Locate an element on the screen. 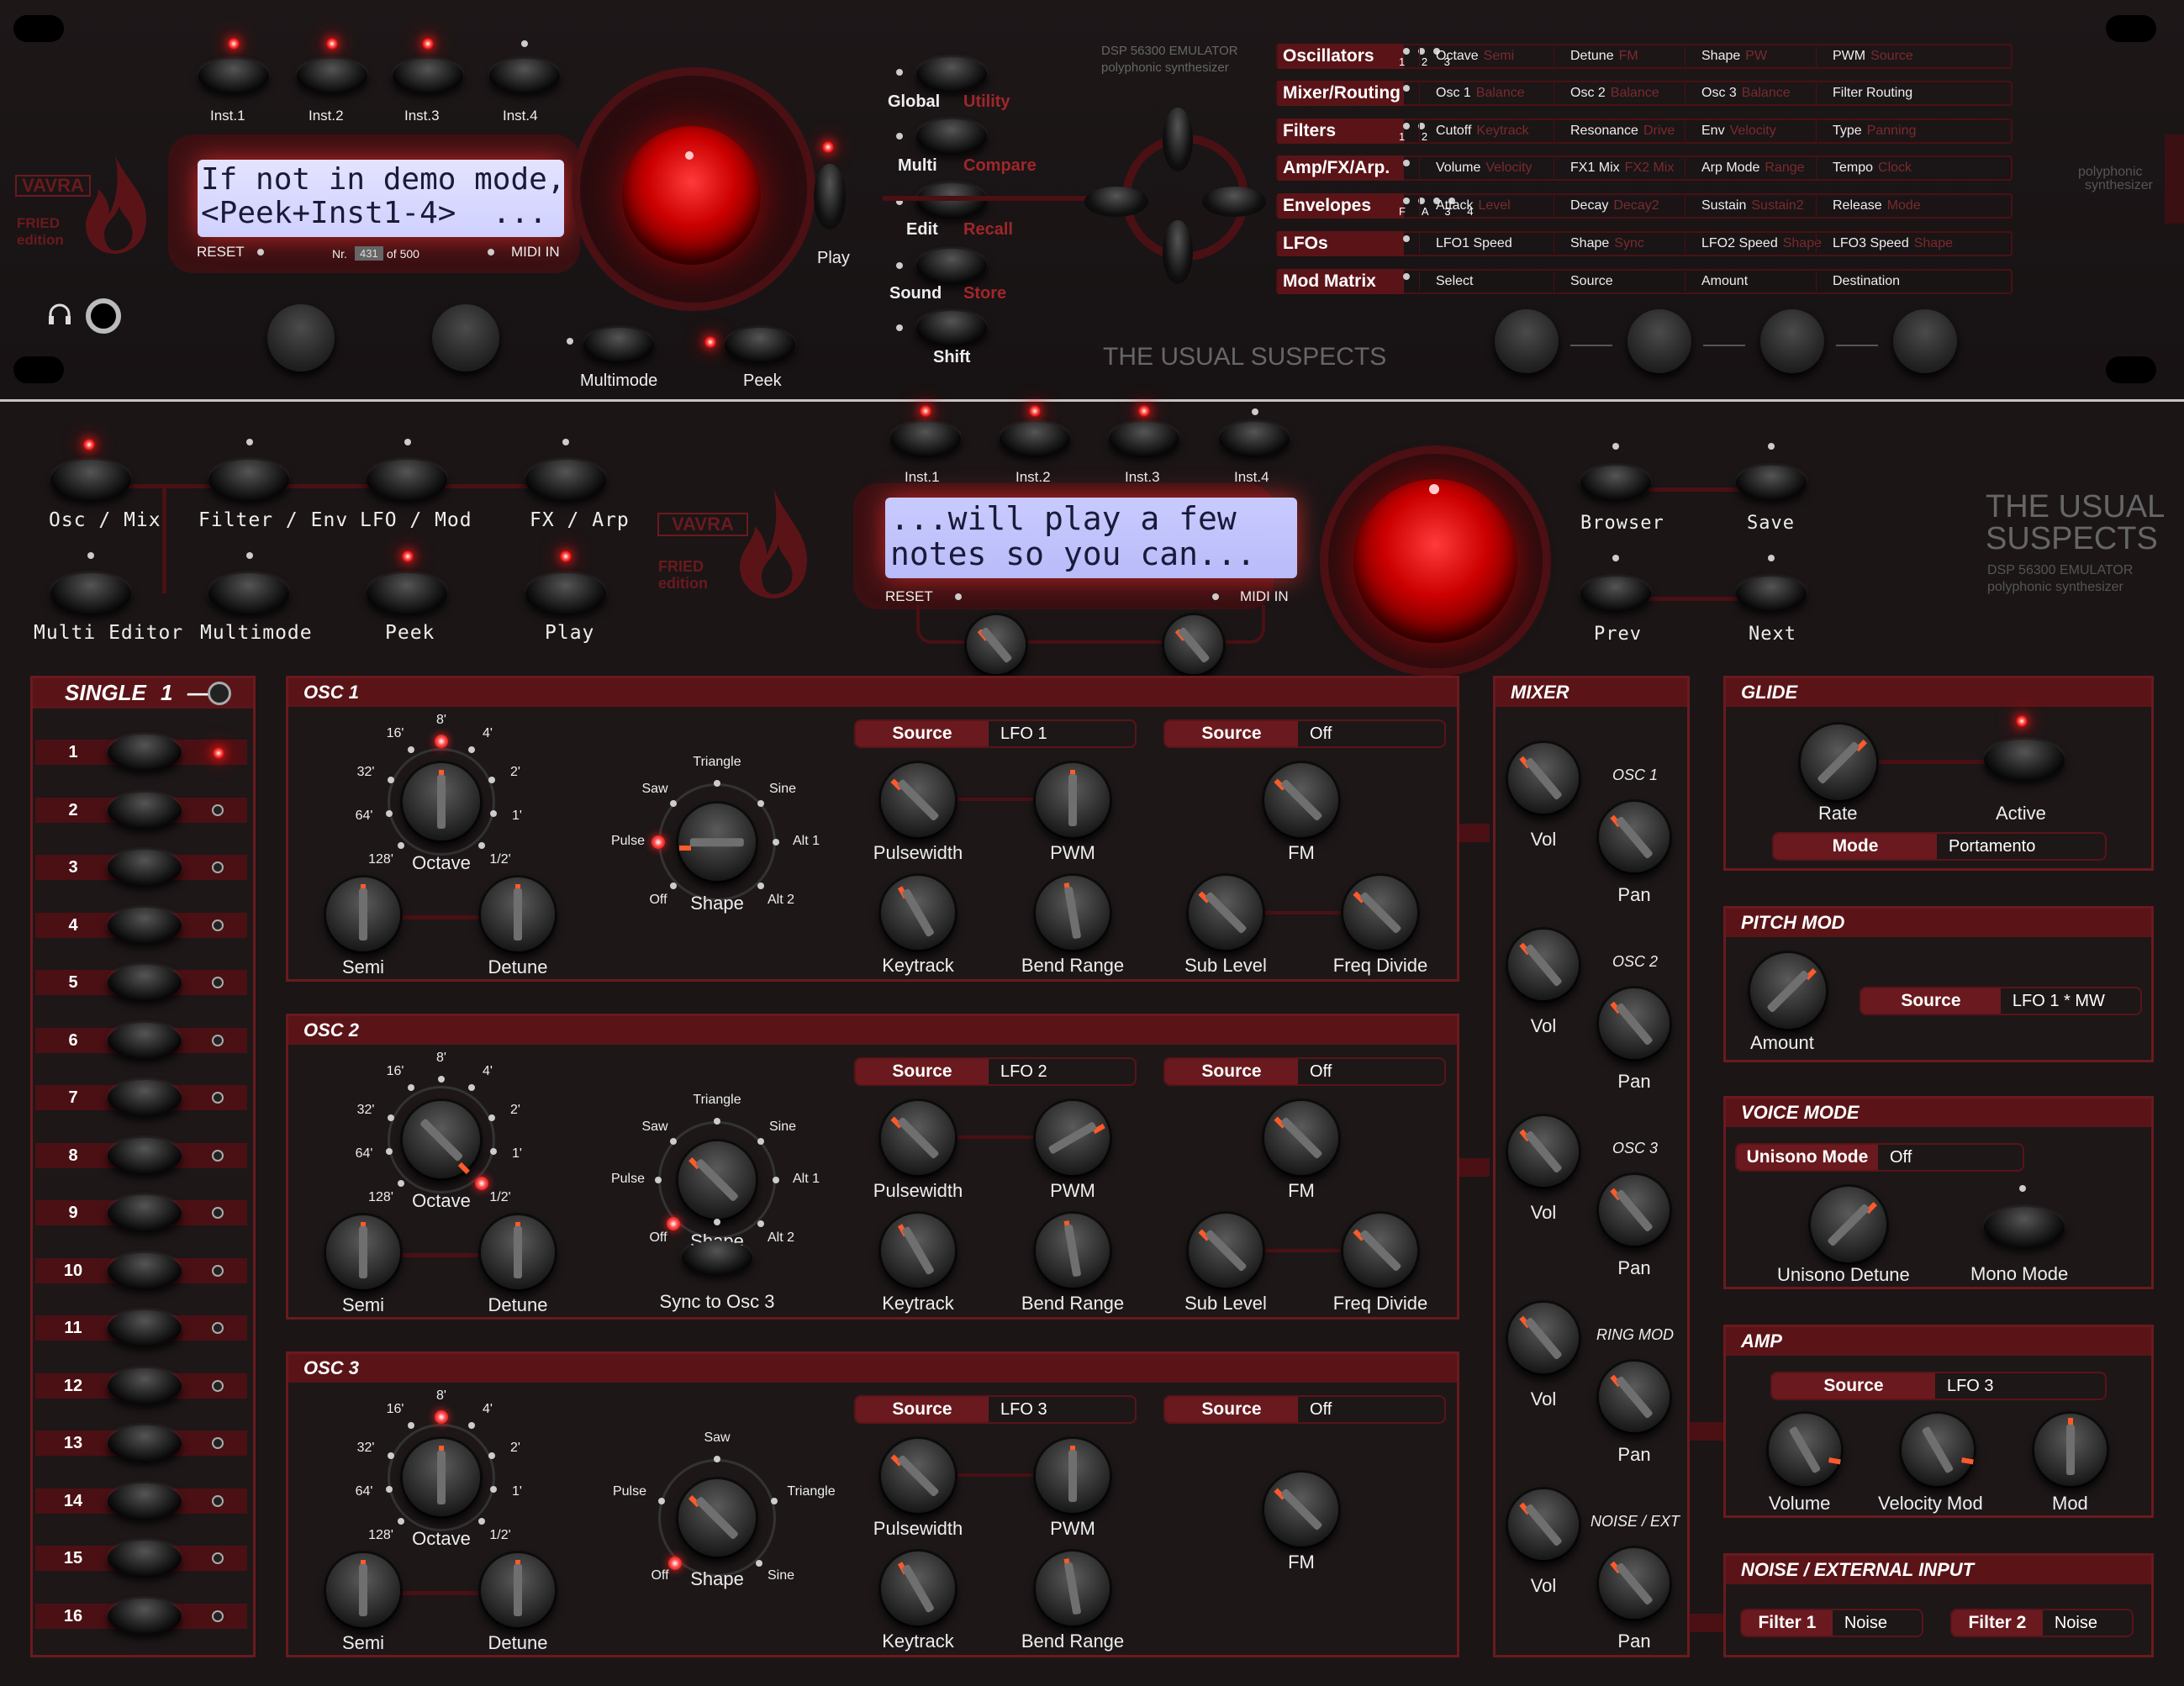 The height and width of the screenshot is (1686, 2184). multimode-button is located at coordinates (618, 345).